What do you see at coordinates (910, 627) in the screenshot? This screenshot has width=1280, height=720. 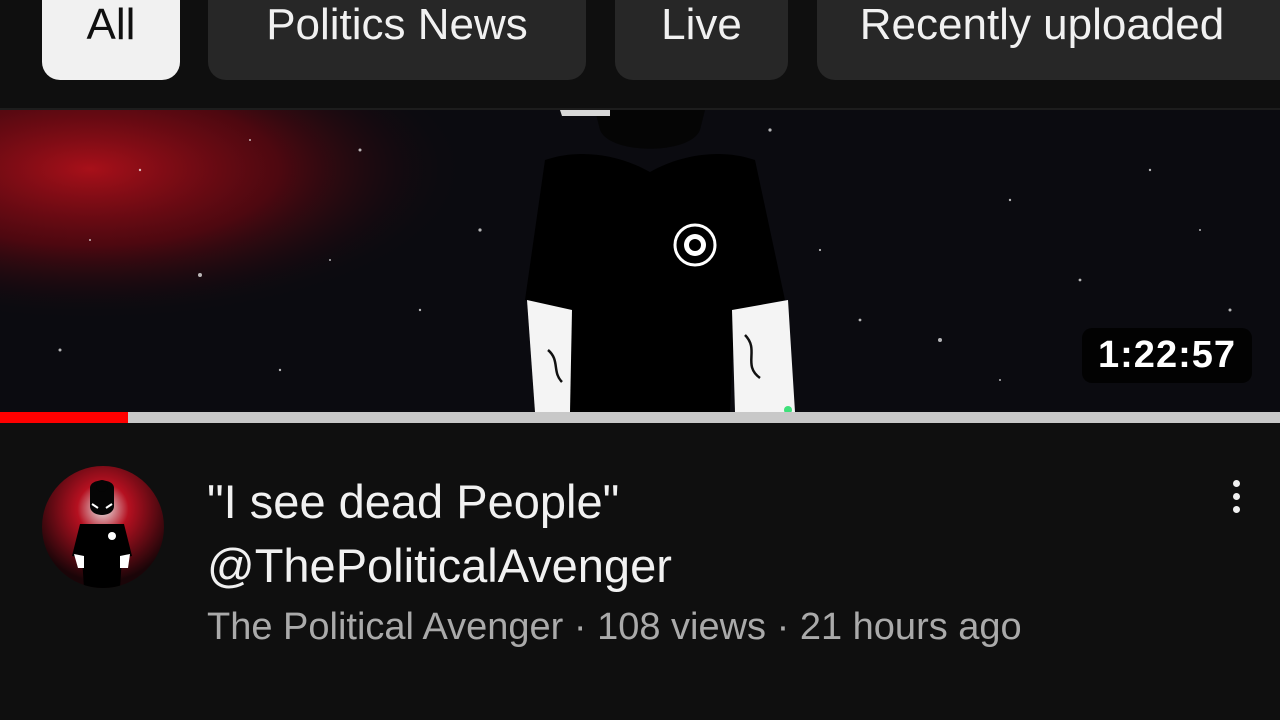 I see `upload-age: 21 hours ago` at bounding box center [910, 627].